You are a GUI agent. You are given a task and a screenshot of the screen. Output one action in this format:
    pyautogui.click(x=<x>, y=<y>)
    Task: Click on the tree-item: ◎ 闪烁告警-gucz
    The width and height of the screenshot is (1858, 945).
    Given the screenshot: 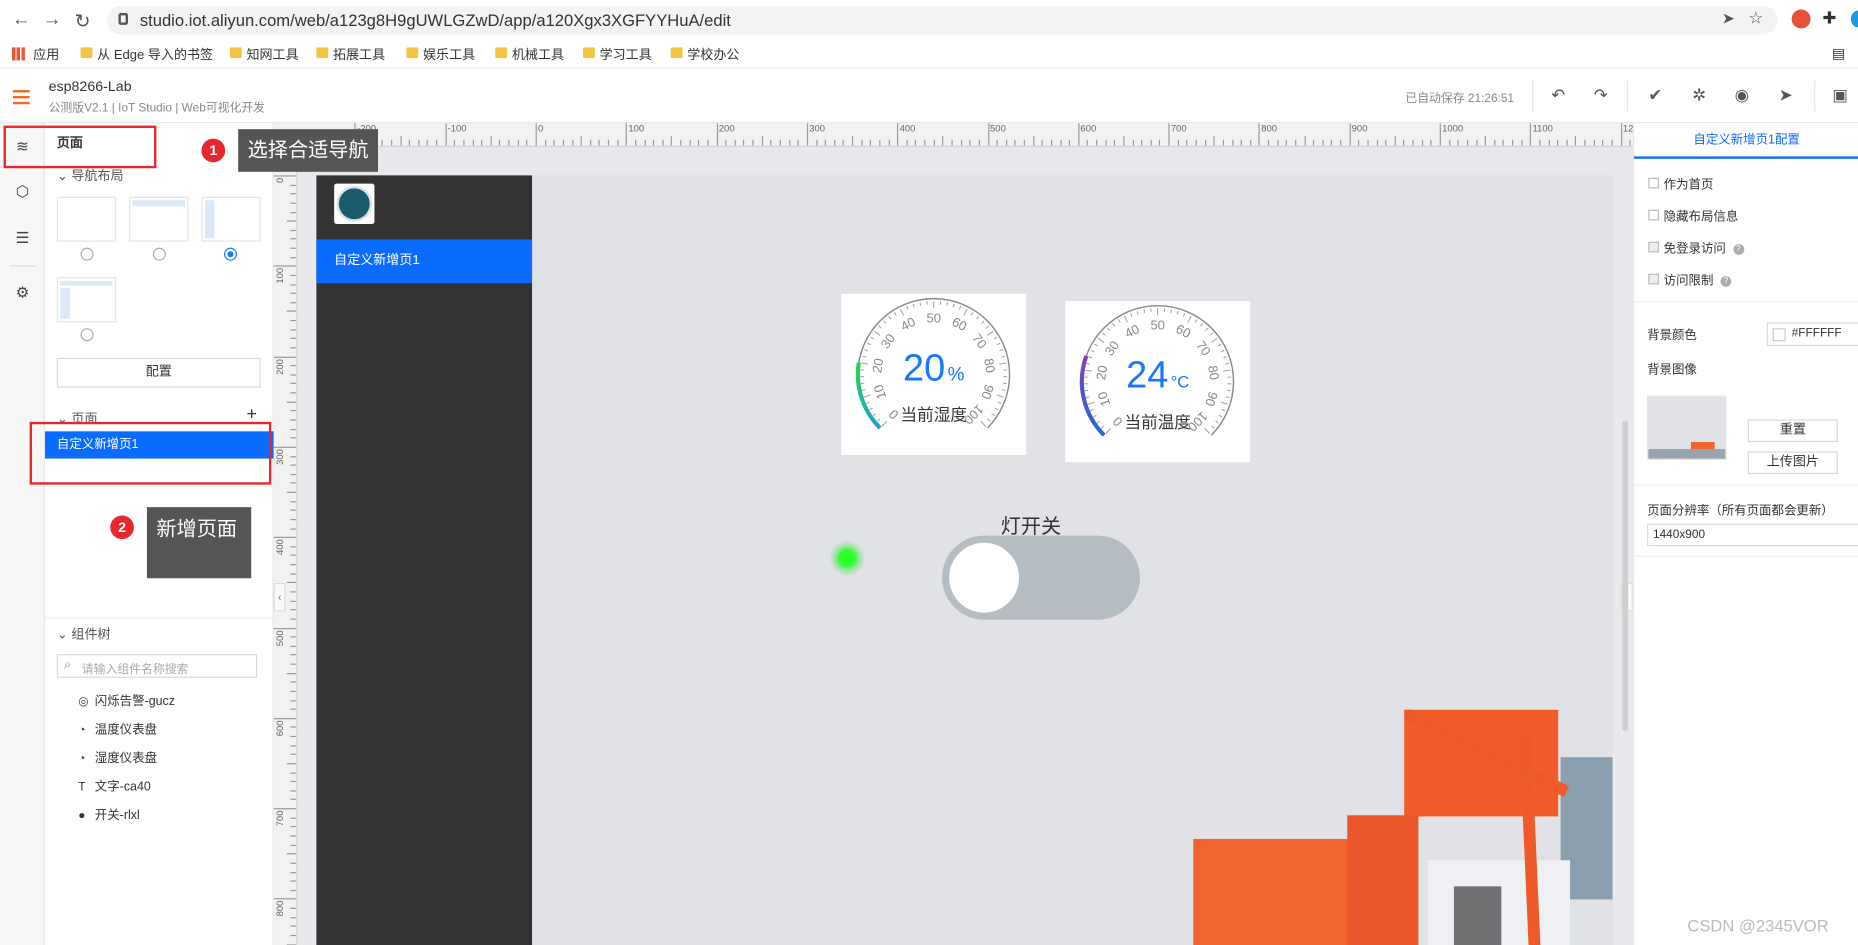 What is the action you would take?
    pyautogui.click(x=126, y=701)
    